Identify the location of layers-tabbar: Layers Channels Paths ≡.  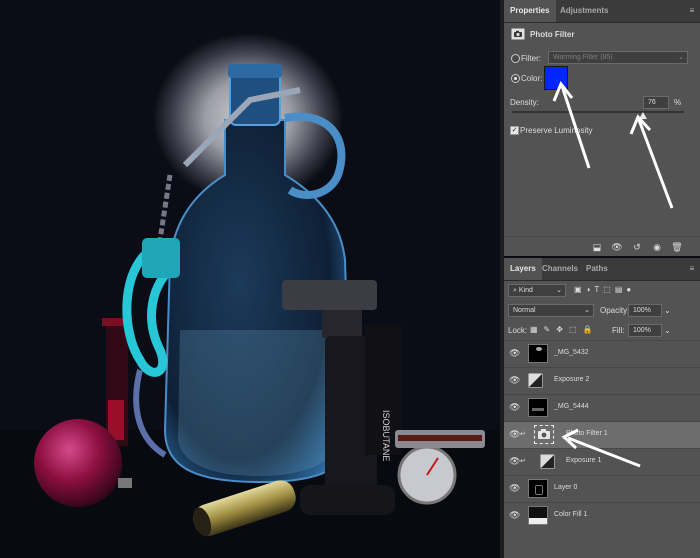
(602, 269).